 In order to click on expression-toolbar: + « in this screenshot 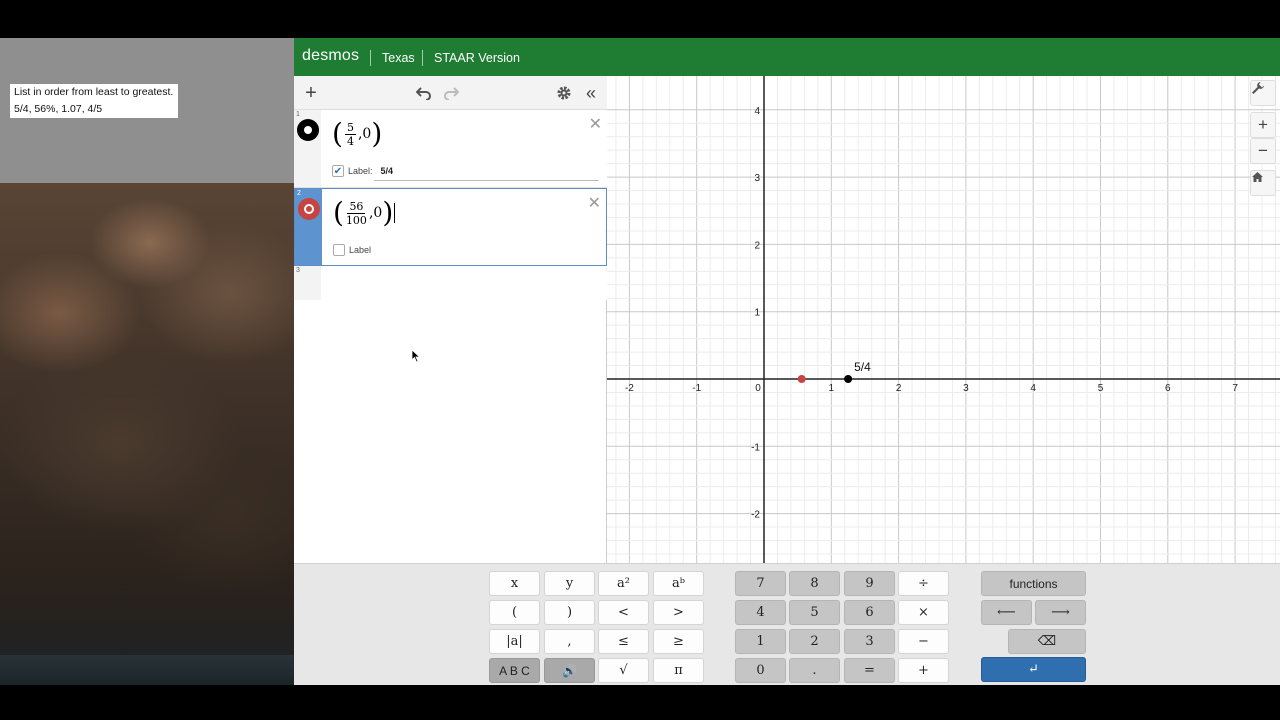, I will do `click(450, 93)`.